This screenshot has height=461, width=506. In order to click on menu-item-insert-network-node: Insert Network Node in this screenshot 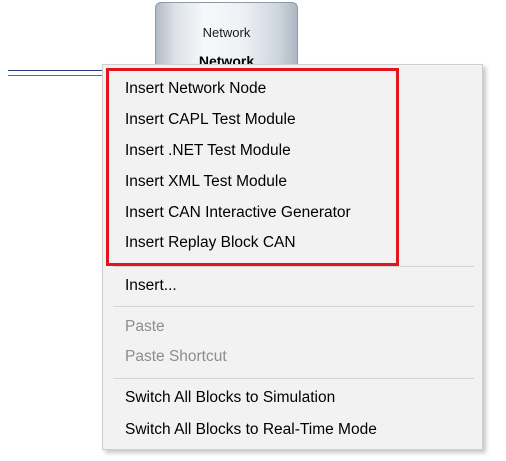, I will do `click(195, 89)`.